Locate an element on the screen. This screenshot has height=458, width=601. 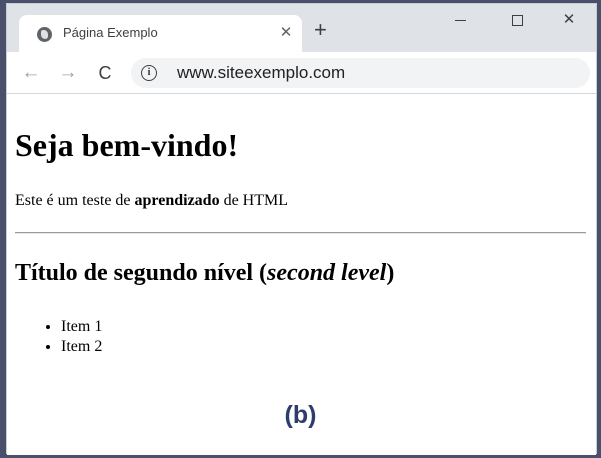
browser-toolbar: ← → C i www.siteexemplo.com is located at coordinates (301, 73).